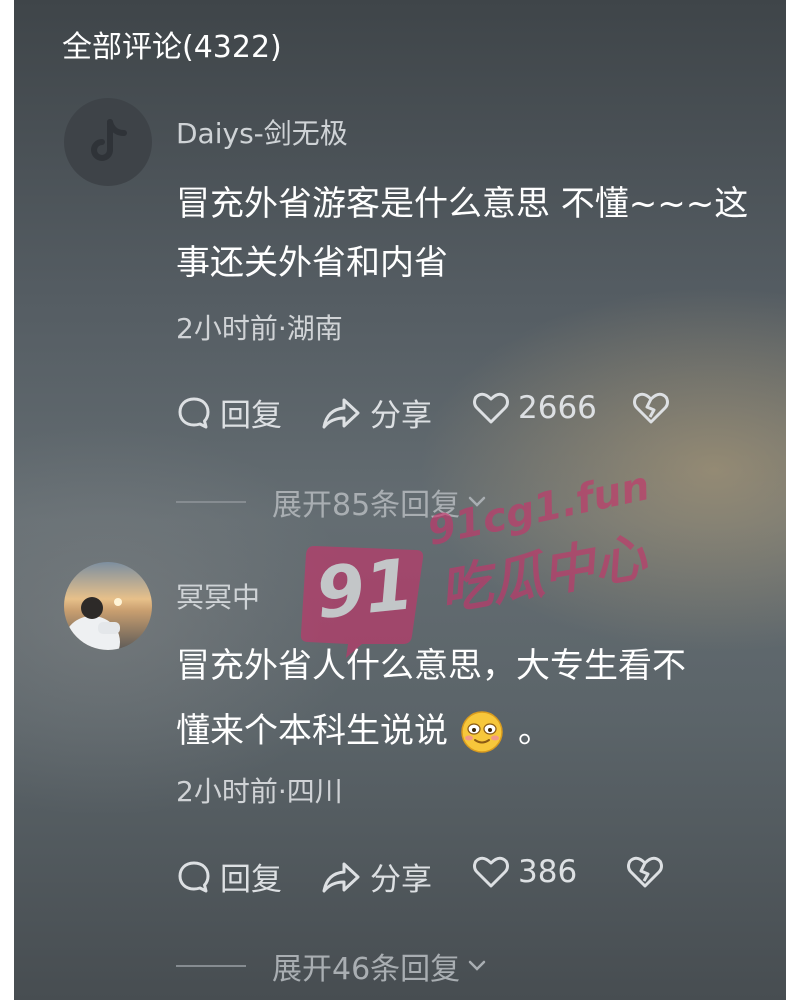 Image resolution: width=800 pixels, height=1000 pixels. Describe the element at coordinates (312, 731) in the screenshot. I see `comment-text: 懂来个本科生说说` at that location.